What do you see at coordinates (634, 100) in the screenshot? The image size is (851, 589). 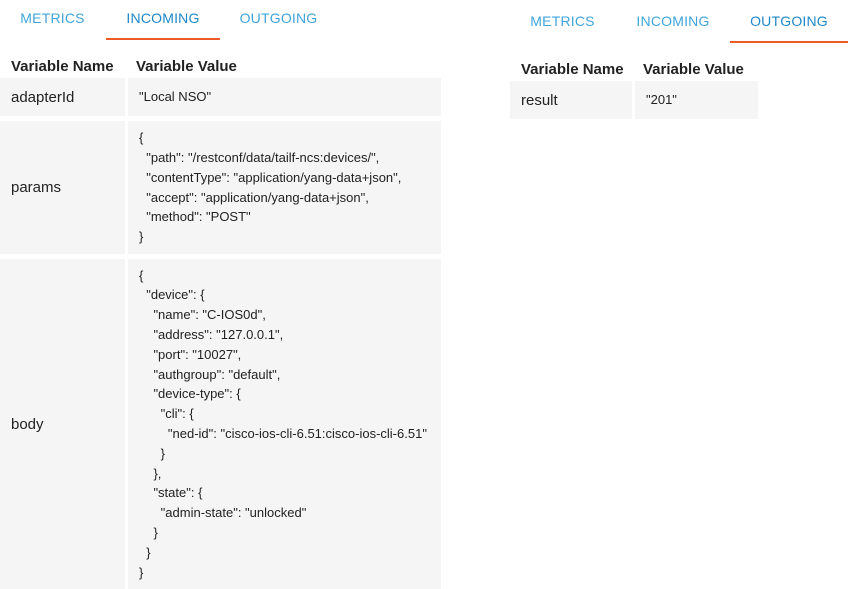 I see `table-row: result "201"` at bounding box center [634, 100].